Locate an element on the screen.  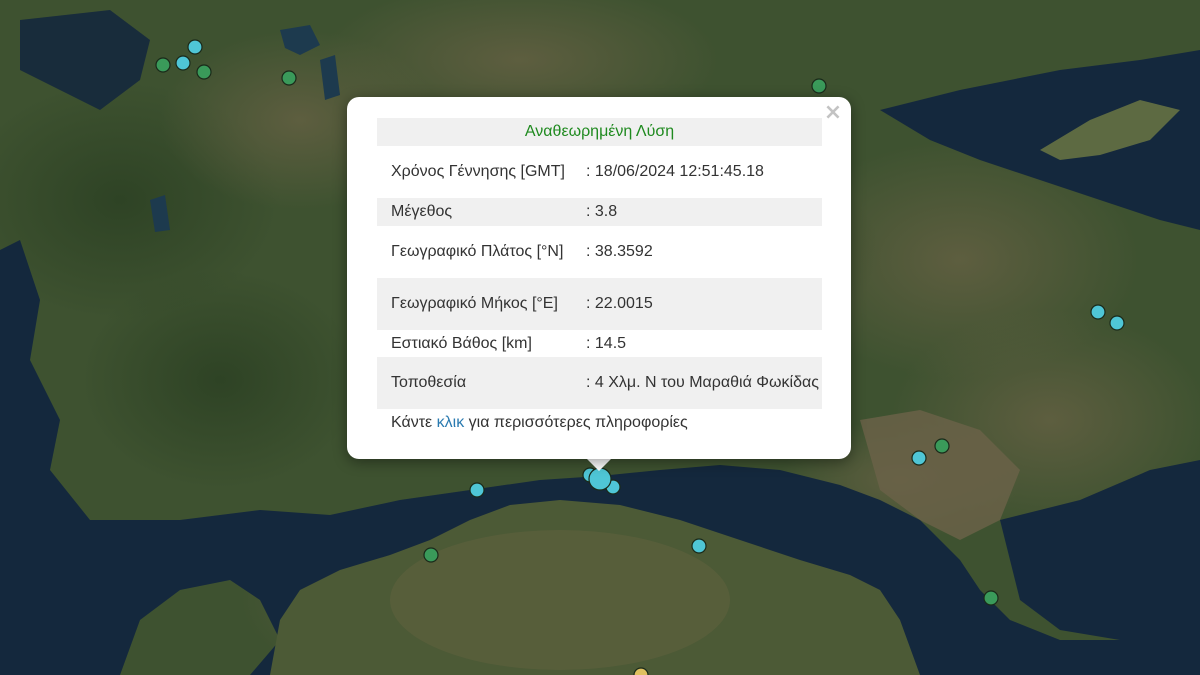
origin-time-value: : 18/06/2024 12:51:45.18 is located at coordinates (675, 171).